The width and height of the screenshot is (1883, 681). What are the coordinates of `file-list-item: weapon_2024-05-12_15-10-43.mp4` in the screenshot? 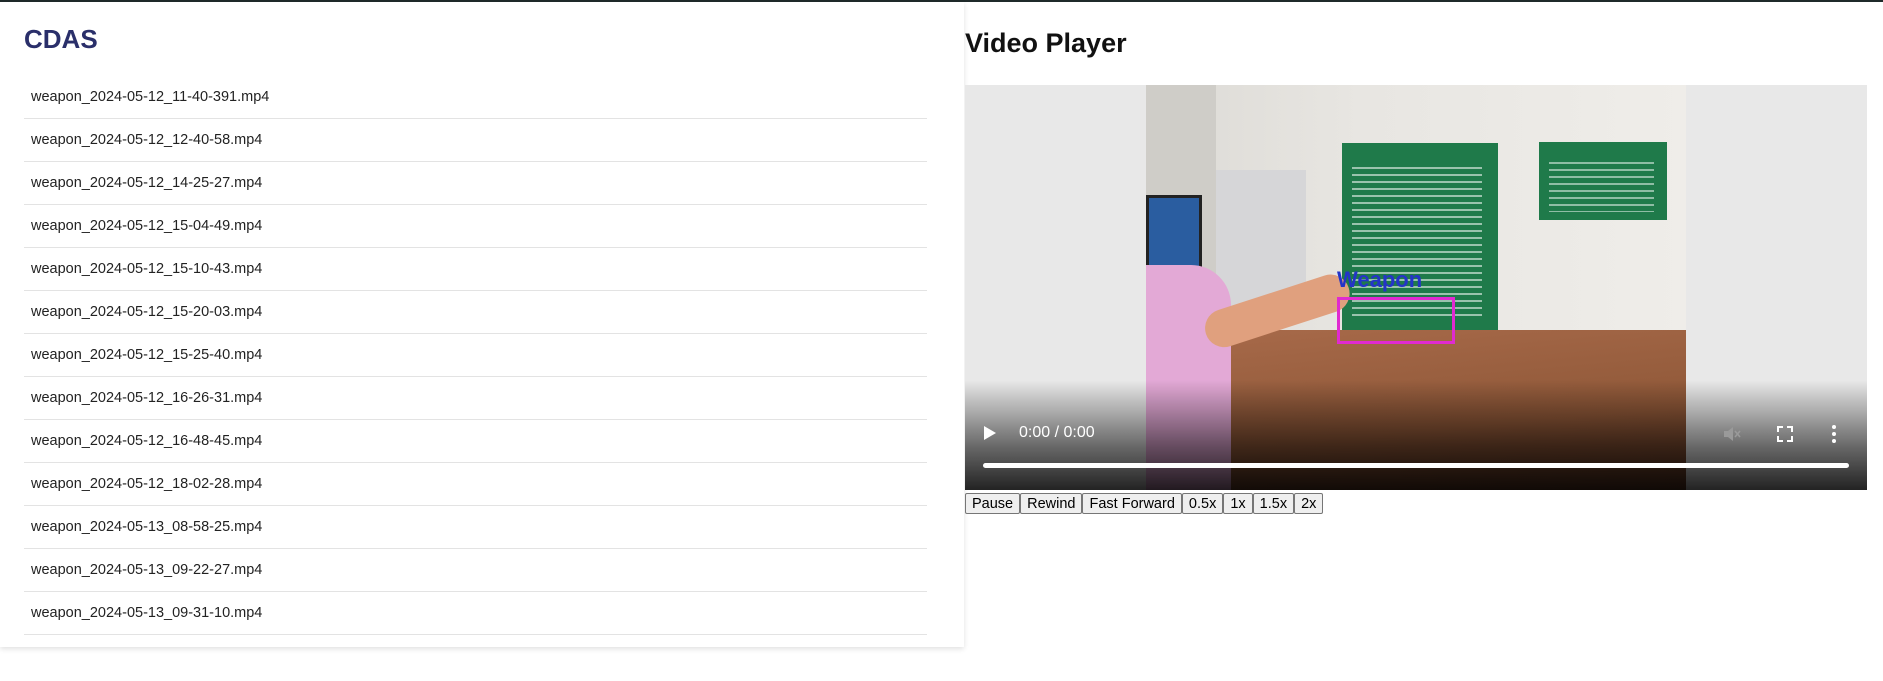 It's located at (475, 269).